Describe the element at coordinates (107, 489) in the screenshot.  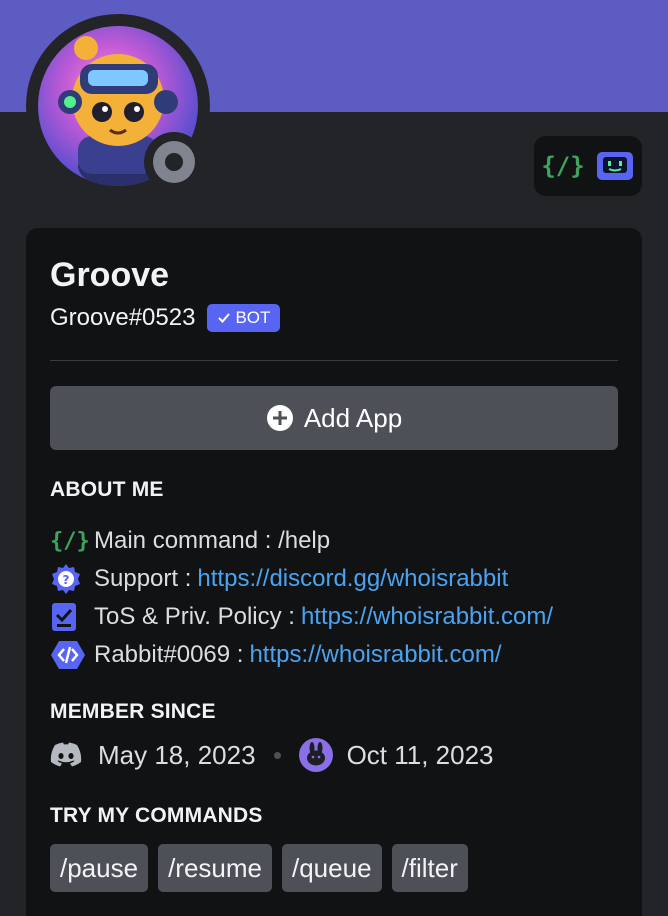
I see `about-me-heading: ABOUT ME` at that location.